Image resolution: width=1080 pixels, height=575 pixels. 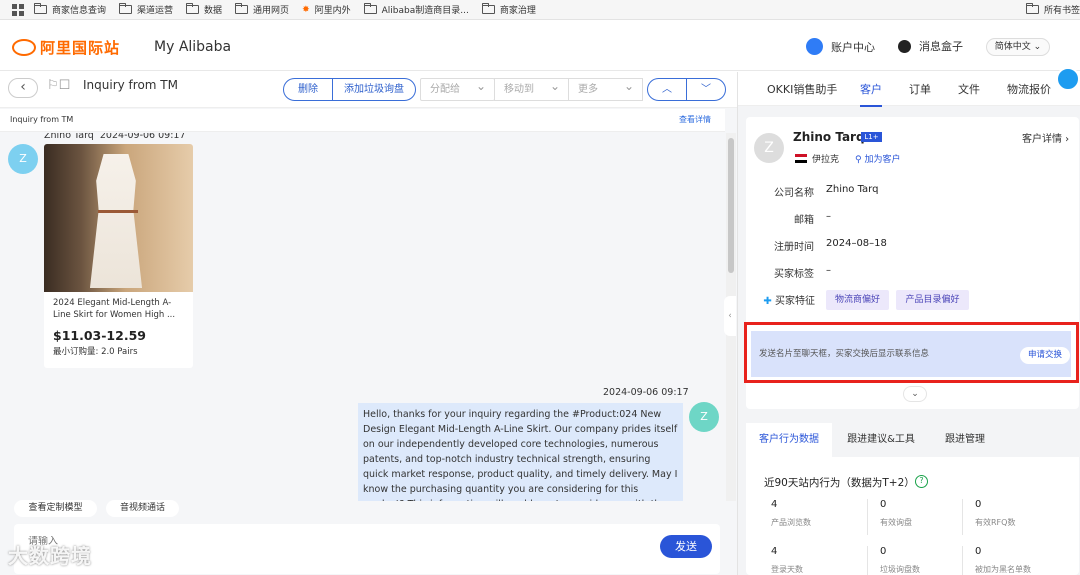 What do you see at coordinates (695, 120) in the screenshot?
I see `view-details-link: 查看详情` at bounding box center [695, 120].